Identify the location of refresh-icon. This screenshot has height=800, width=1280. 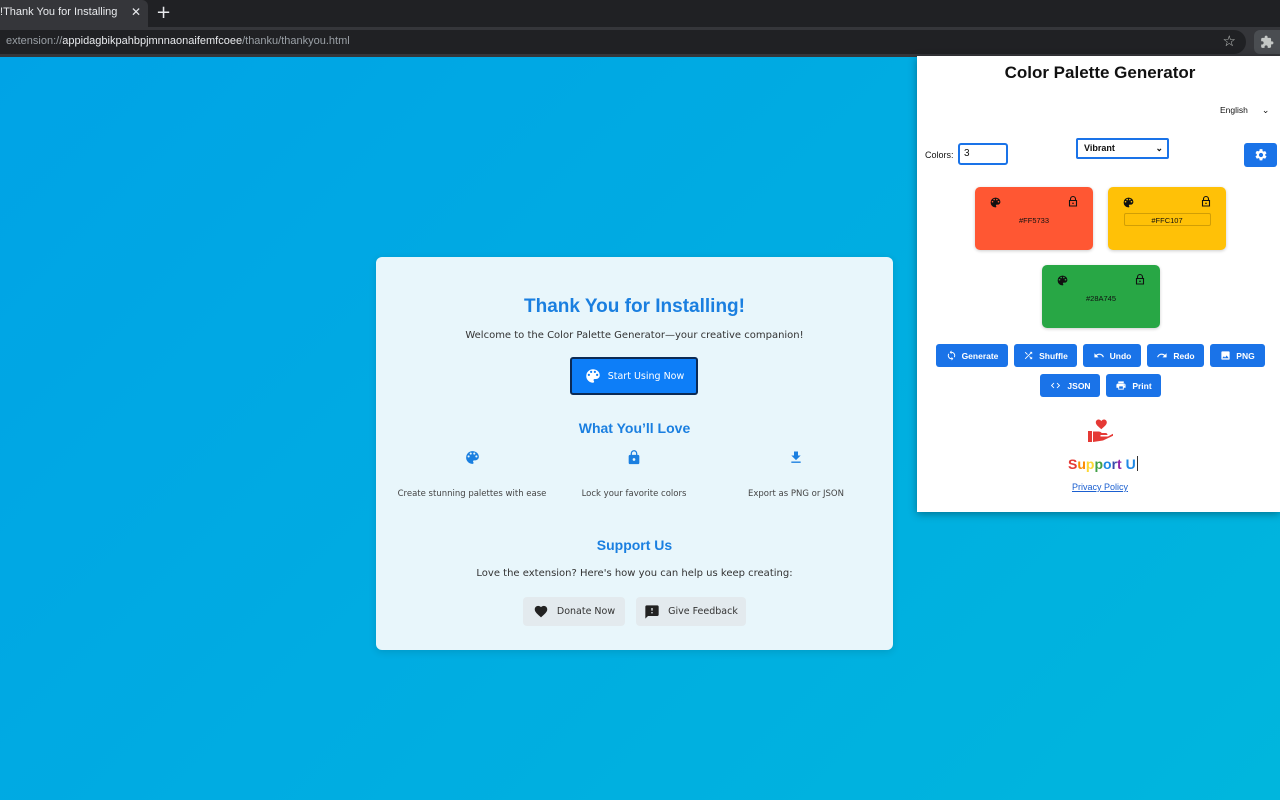
(951, 355).